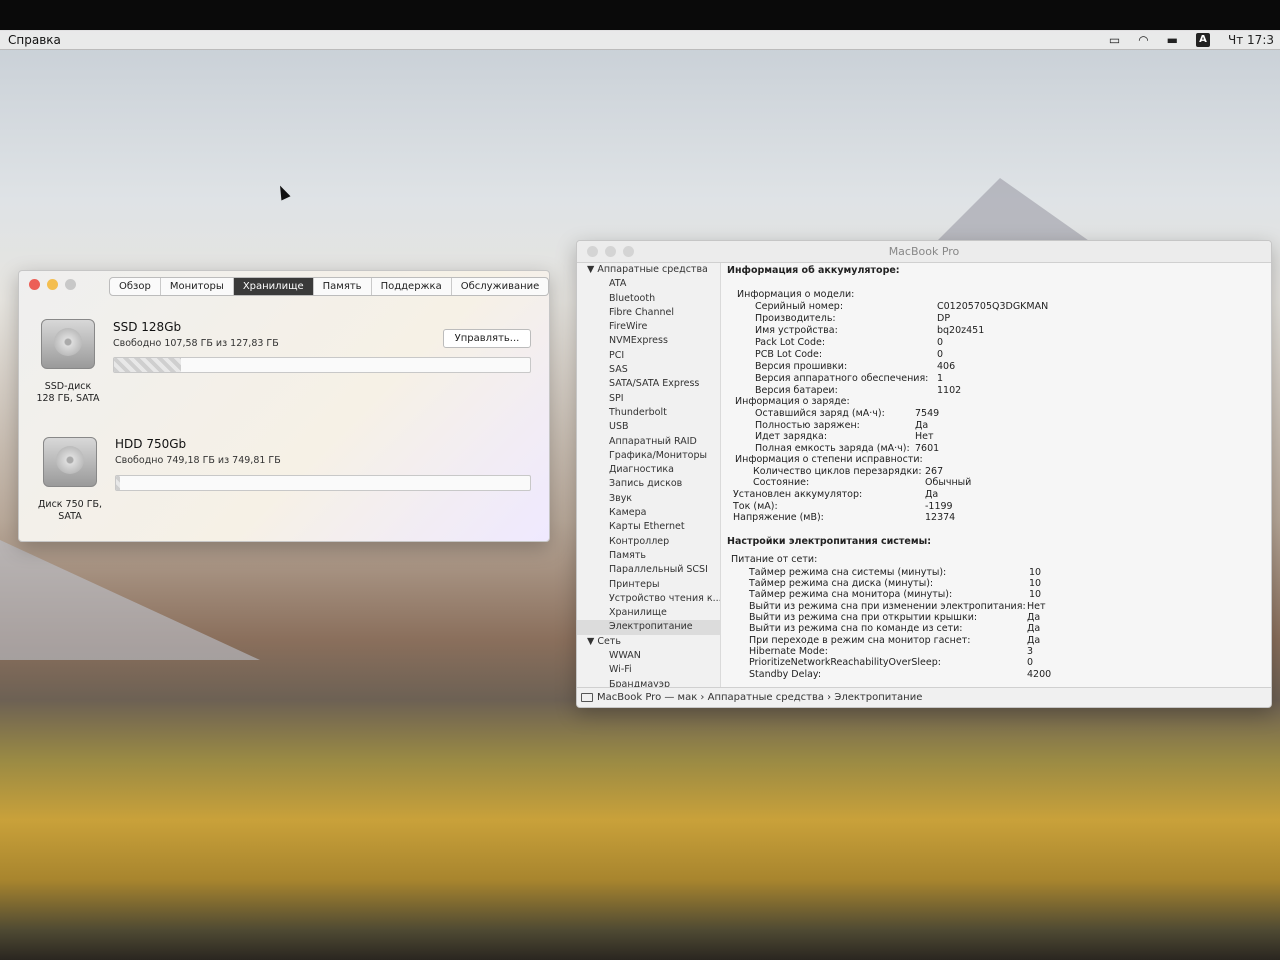  I want to click on sidebar-item: FireWire, so click(648, 327).